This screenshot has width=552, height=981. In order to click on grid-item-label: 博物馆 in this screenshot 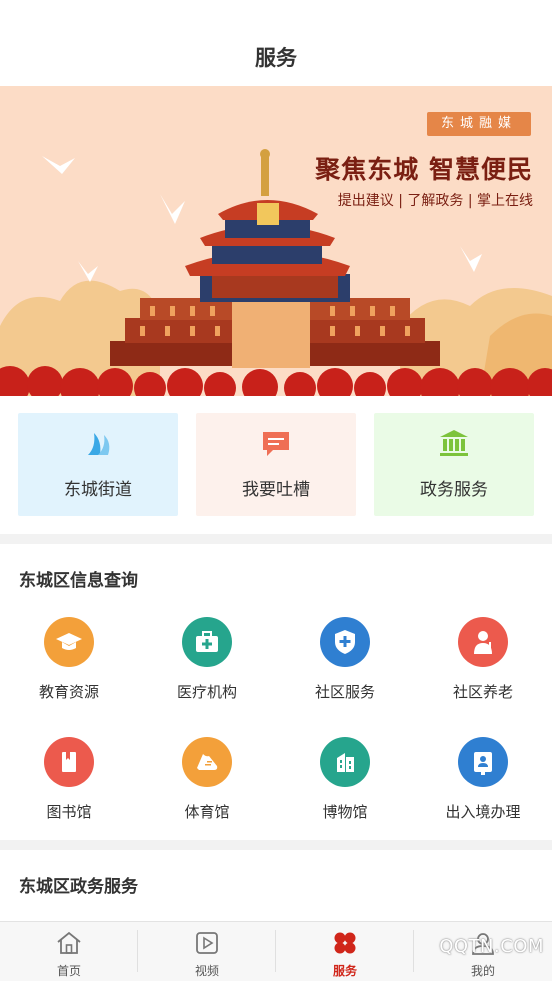, I will do `click(345, 812)`.